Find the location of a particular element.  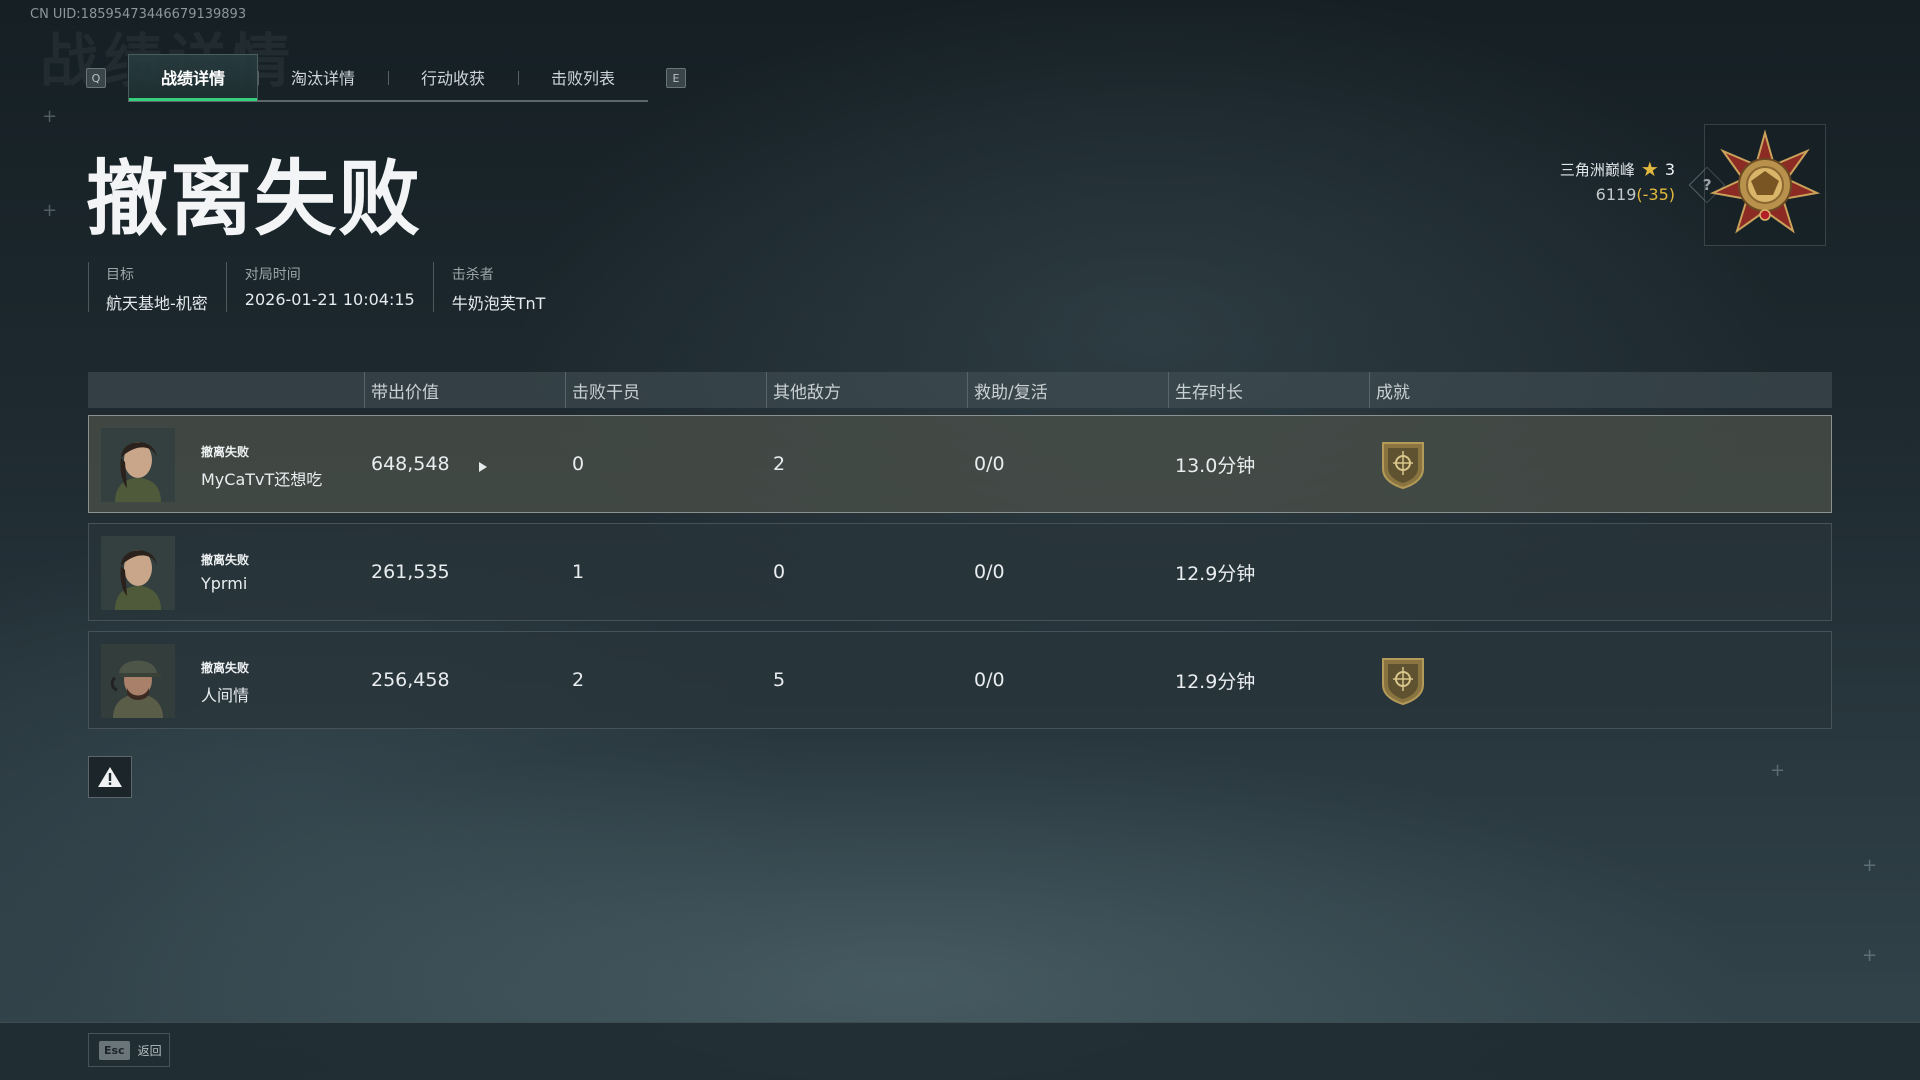

header-achievement: 成就 is located at coordinates (1389, 390).